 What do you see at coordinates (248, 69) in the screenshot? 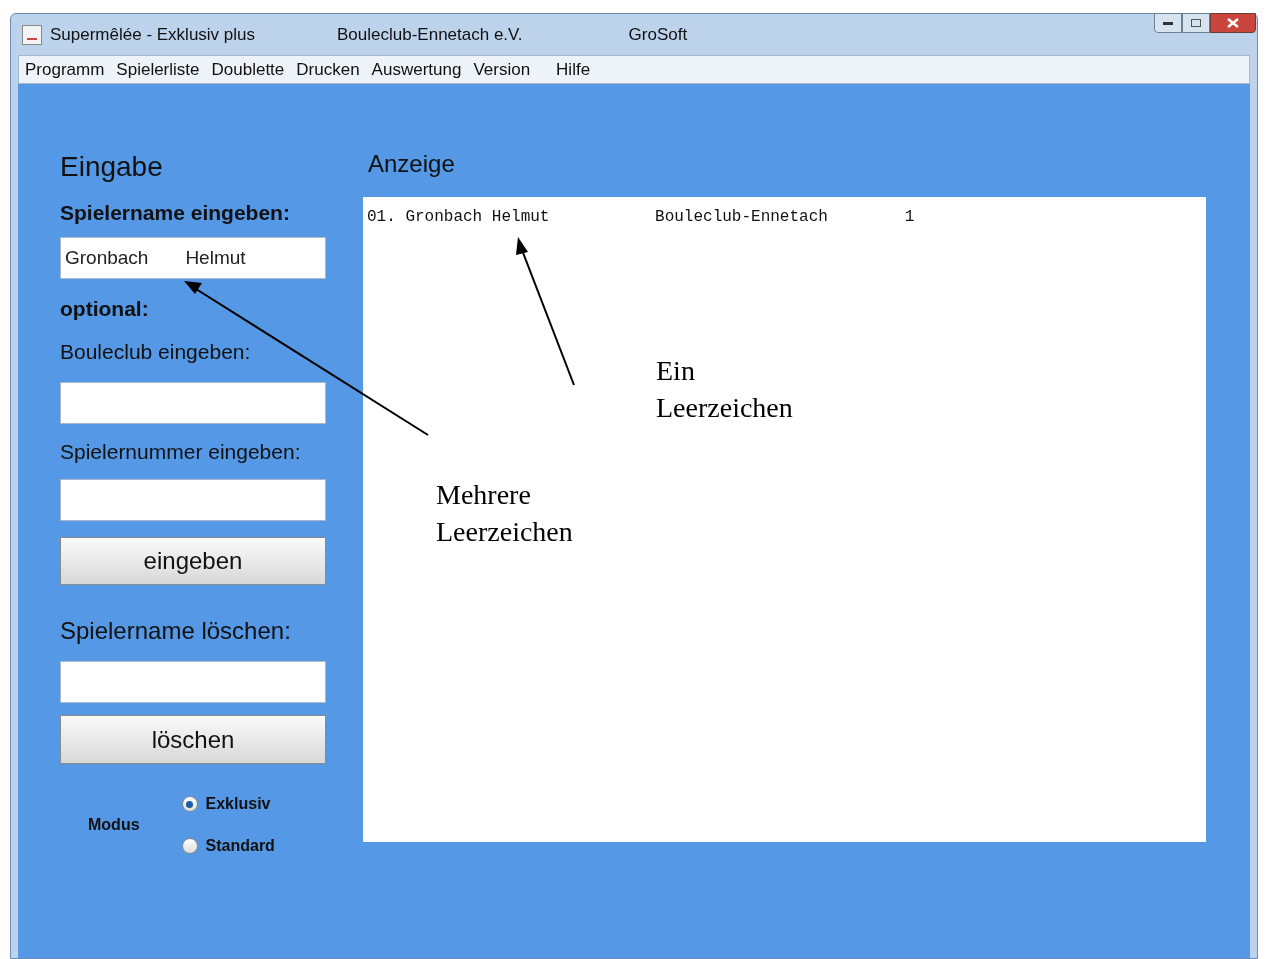
I see `menu-item: Doublette` at bounding box center [248, 69].